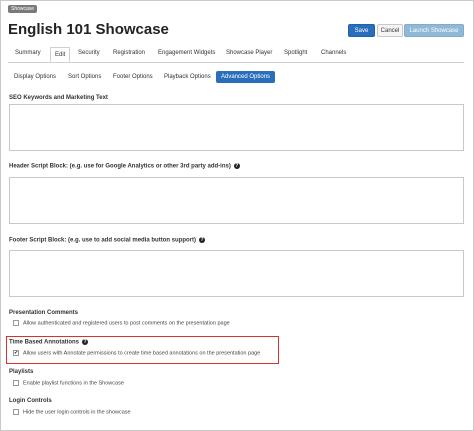  What do you see at coordinates (28, 53) in the screenshot?
I see `tab-summary: Summary` at bounding box center [28, 53].